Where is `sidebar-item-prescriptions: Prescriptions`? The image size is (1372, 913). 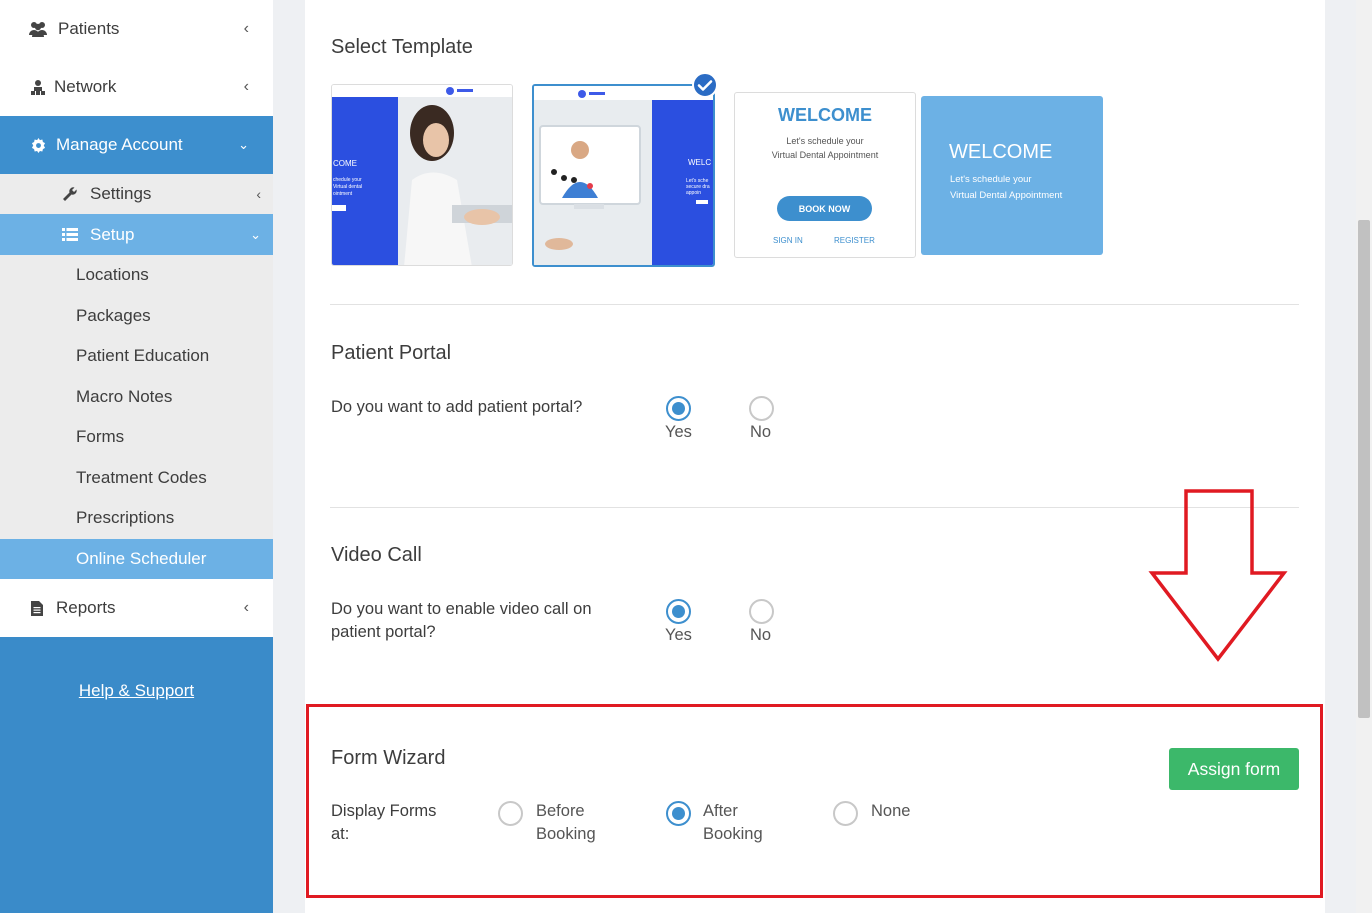 sidebar-item-prescriptions: Prescriptions is located at coordinates (136, 518).